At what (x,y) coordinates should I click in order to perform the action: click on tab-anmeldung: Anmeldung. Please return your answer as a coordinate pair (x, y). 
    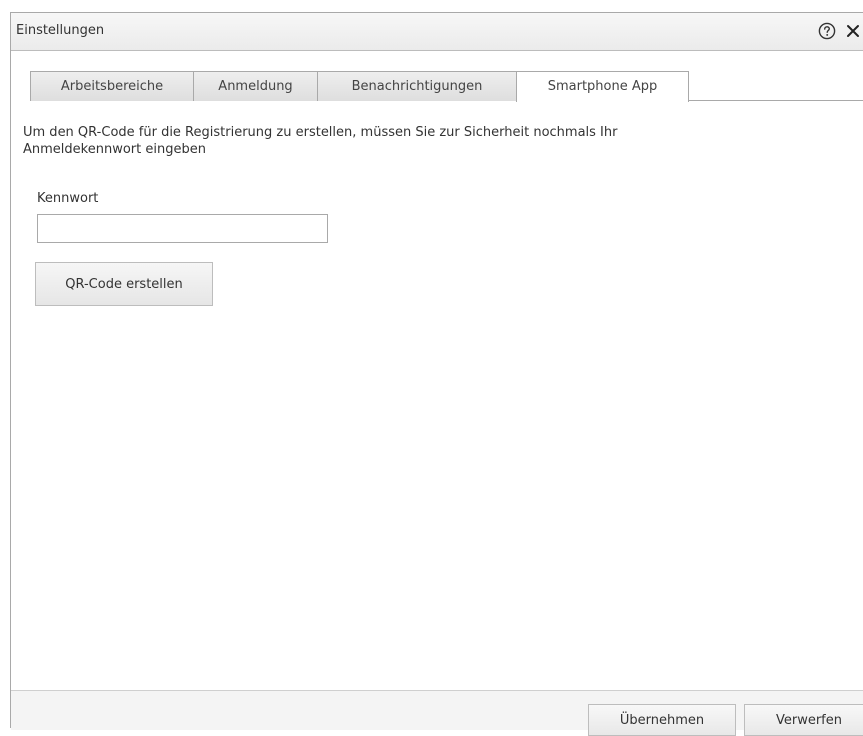
    Looking at the image, I should click on (255, 86).